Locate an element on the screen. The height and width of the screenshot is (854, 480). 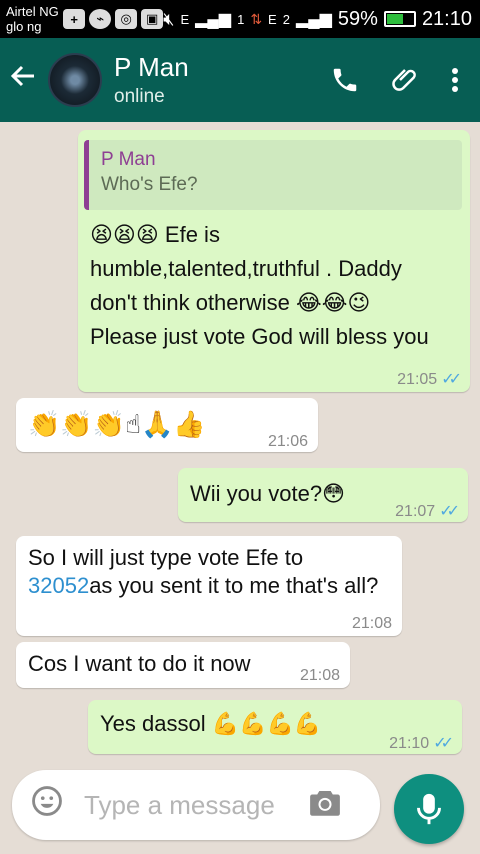
header-actions is located at coordinates (405, 80).